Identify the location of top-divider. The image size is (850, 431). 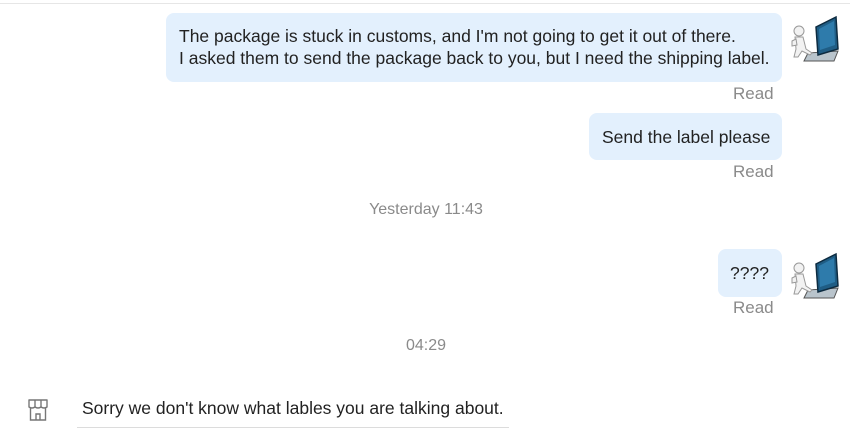
(425, 3).